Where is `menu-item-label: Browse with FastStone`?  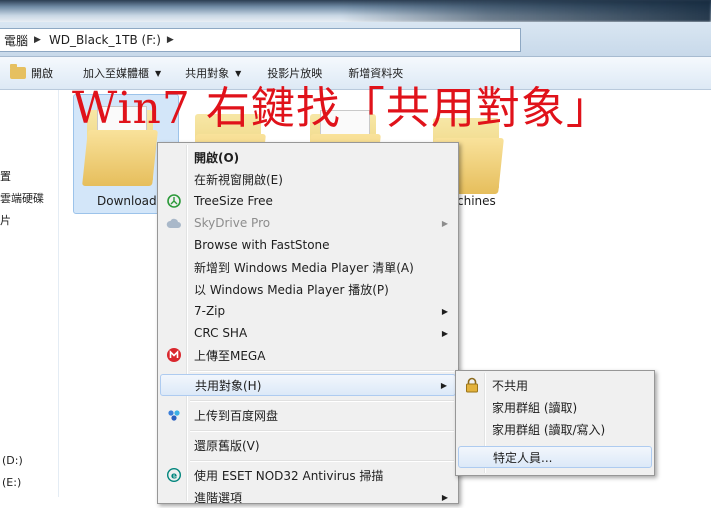 menu-item-label: Browse with FastStone is located at coordinates (262, 245).